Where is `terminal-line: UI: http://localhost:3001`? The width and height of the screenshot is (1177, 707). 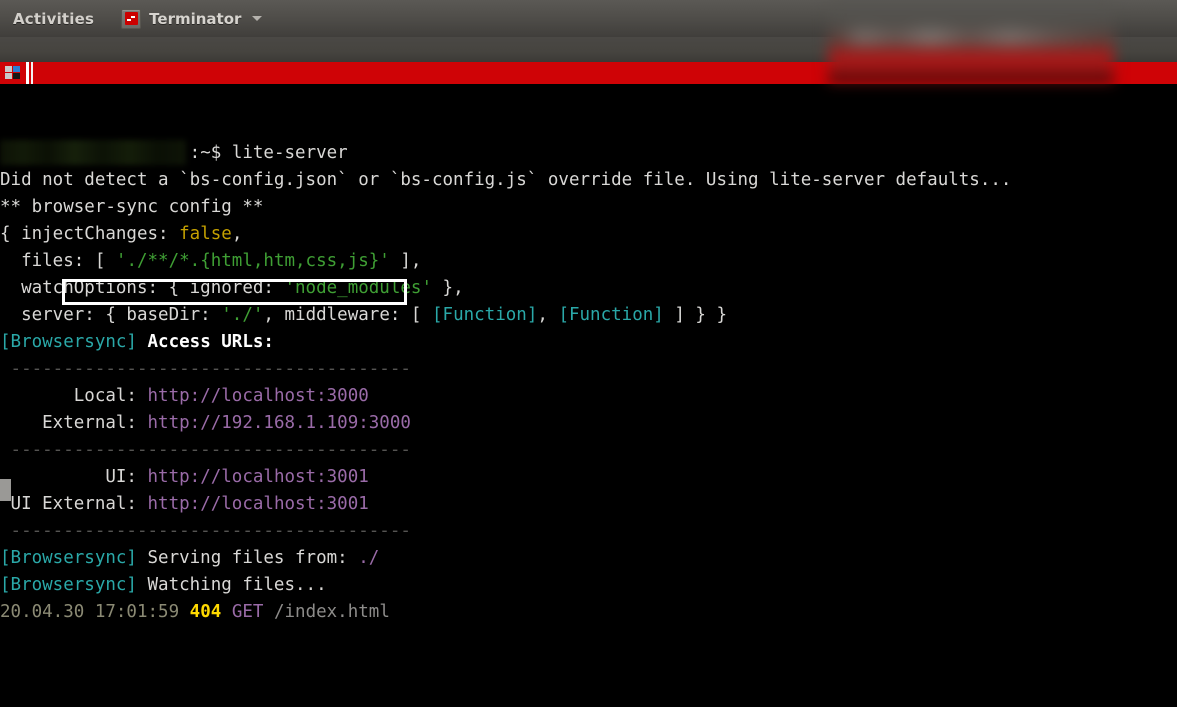
terminal-line: UI: http://localhost:3001 is located at coordinates (588, 477).